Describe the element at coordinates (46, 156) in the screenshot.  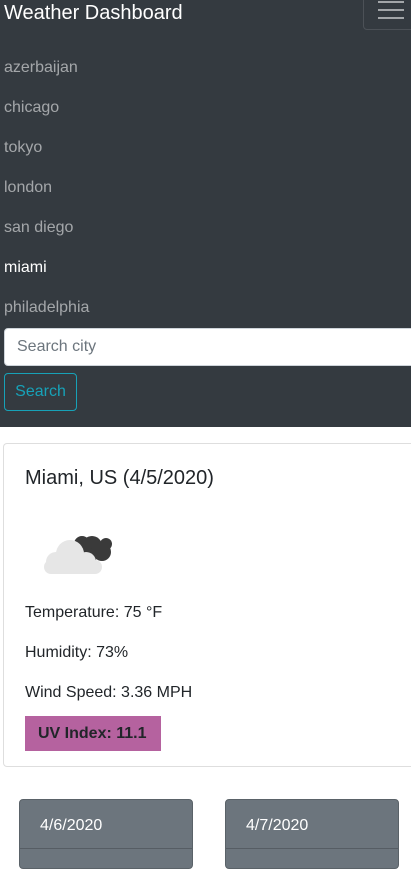
I see `city-item-tokyo: tokyo` at that location.